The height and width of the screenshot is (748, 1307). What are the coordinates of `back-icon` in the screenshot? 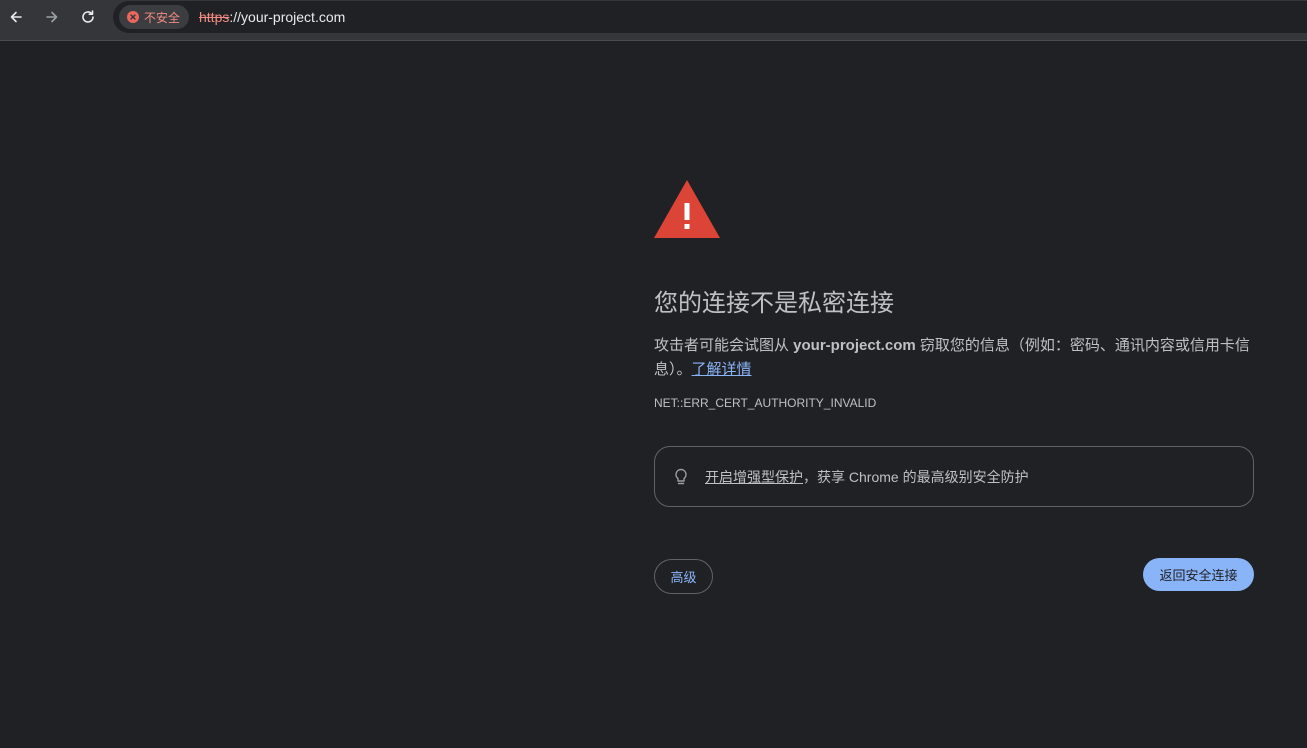 It's located at (16, 17).